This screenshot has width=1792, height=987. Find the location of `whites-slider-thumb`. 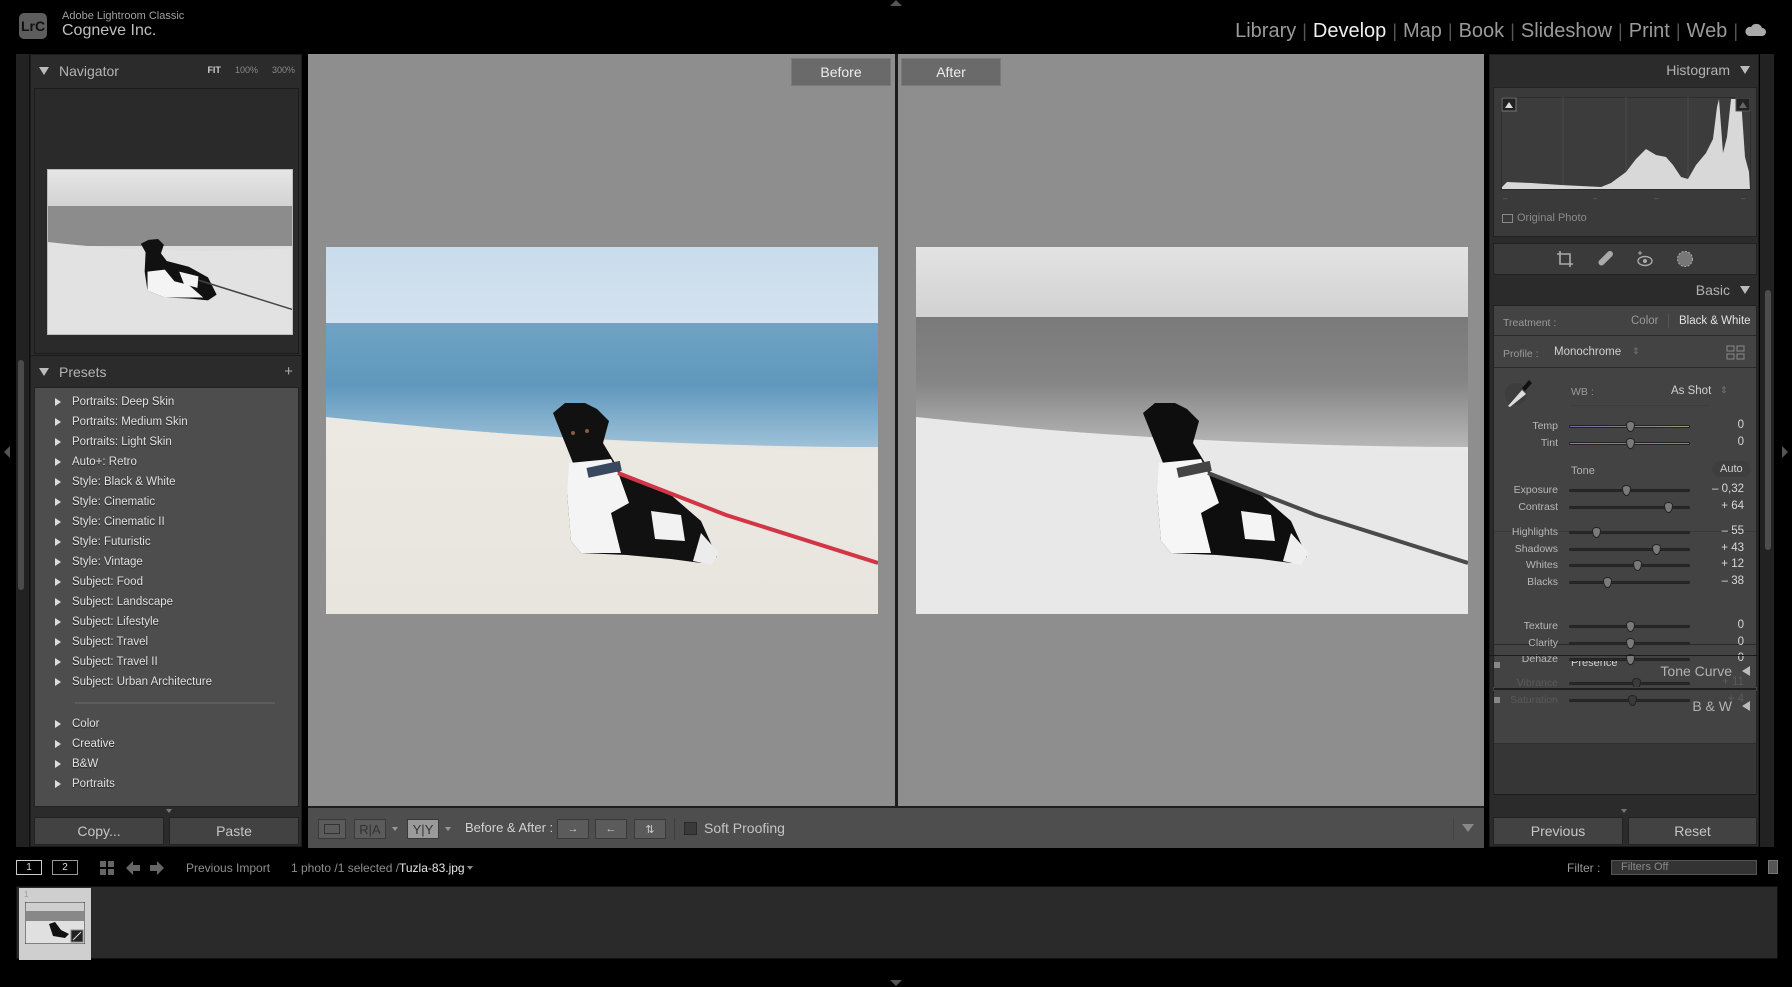

whites-slider-thumb is located at coordinates (1637, 565).